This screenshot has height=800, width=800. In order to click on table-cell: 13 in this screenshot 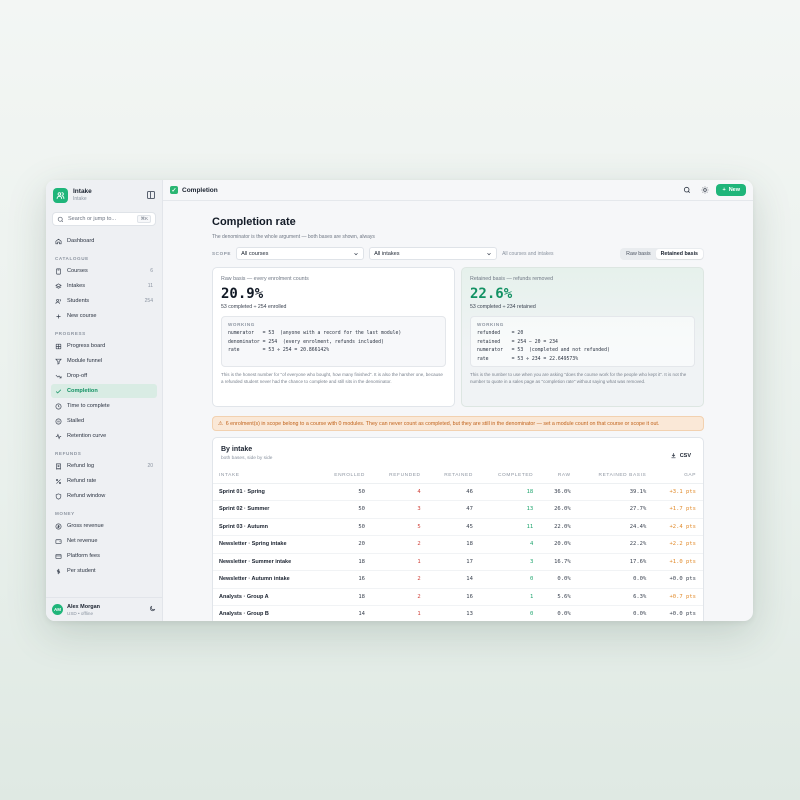, I will do `click(510, 509)`.